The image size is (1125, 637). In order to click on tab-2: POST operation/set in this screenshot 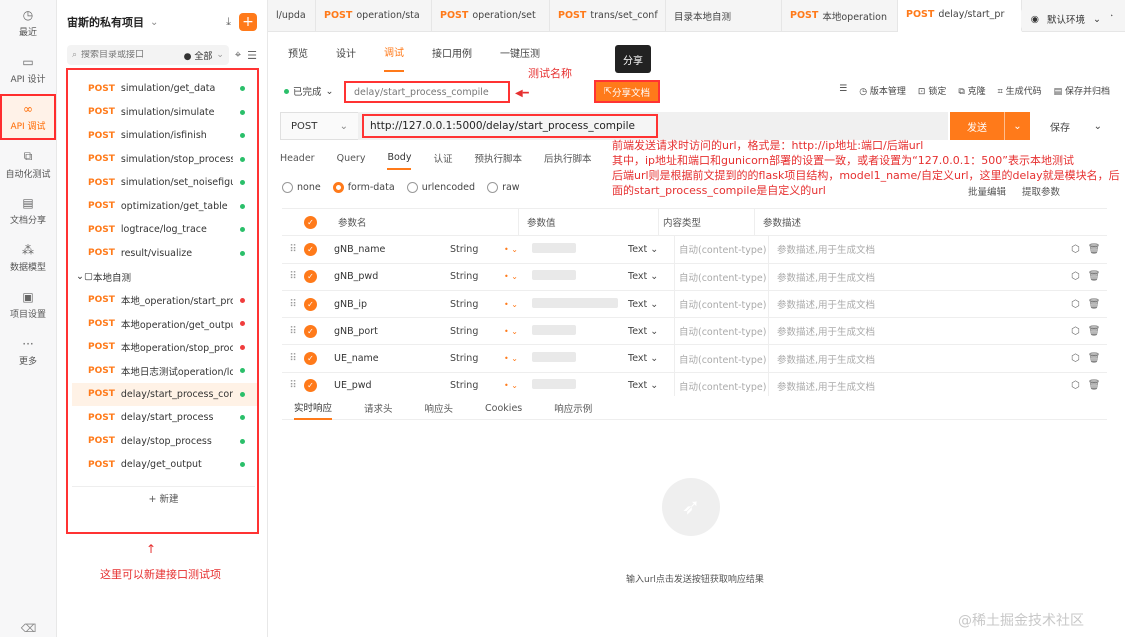, I will do `click(491, 16)`.